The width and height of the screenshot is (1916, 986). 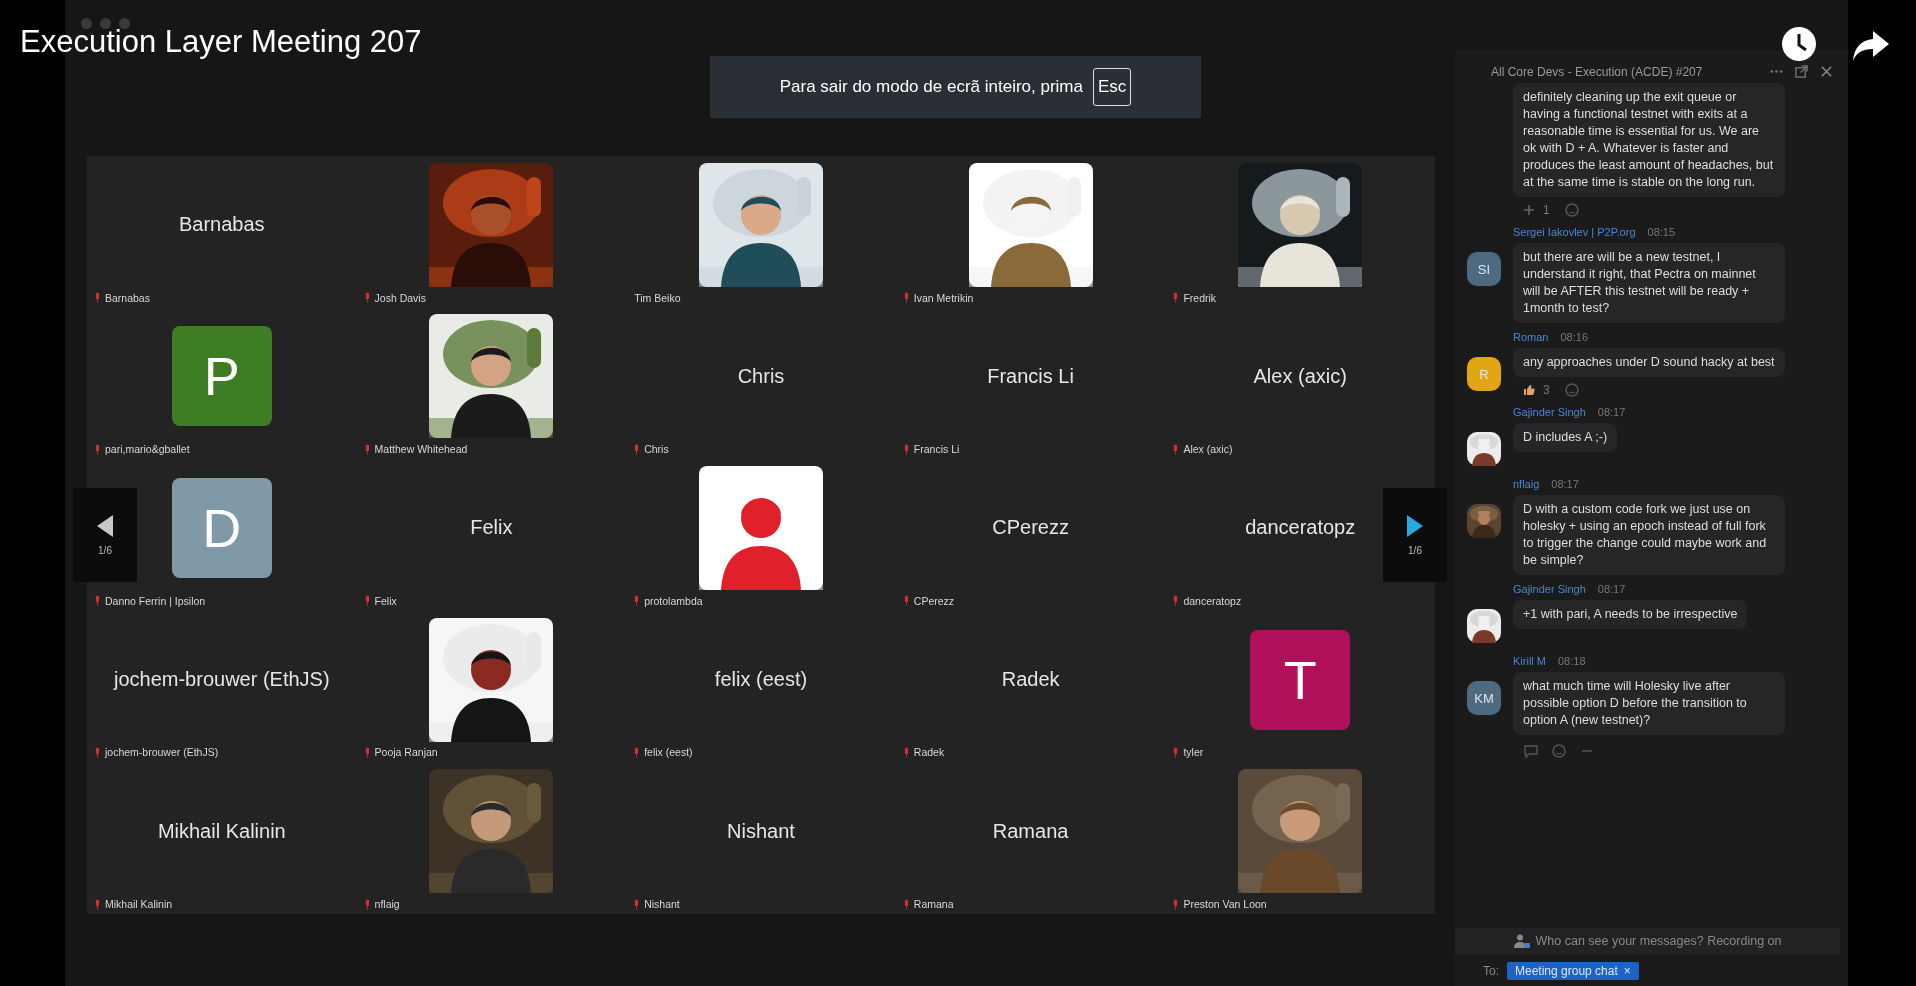 What do you see at coordinates (1484, 374) in the screenshot?
I see `user-avatar: R` at bounding box center [1484, 374].